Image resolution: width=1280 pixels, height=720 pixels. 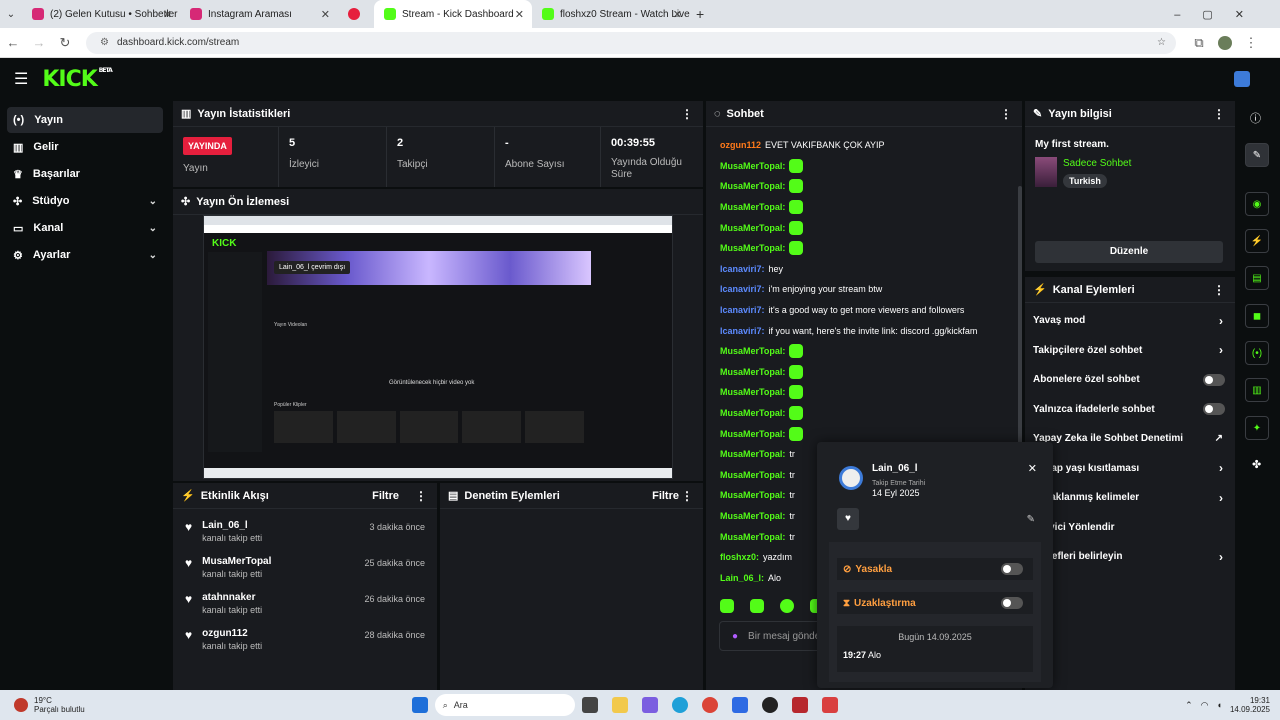 I want to click on forward-icon: →, so click(x=39, y=42).